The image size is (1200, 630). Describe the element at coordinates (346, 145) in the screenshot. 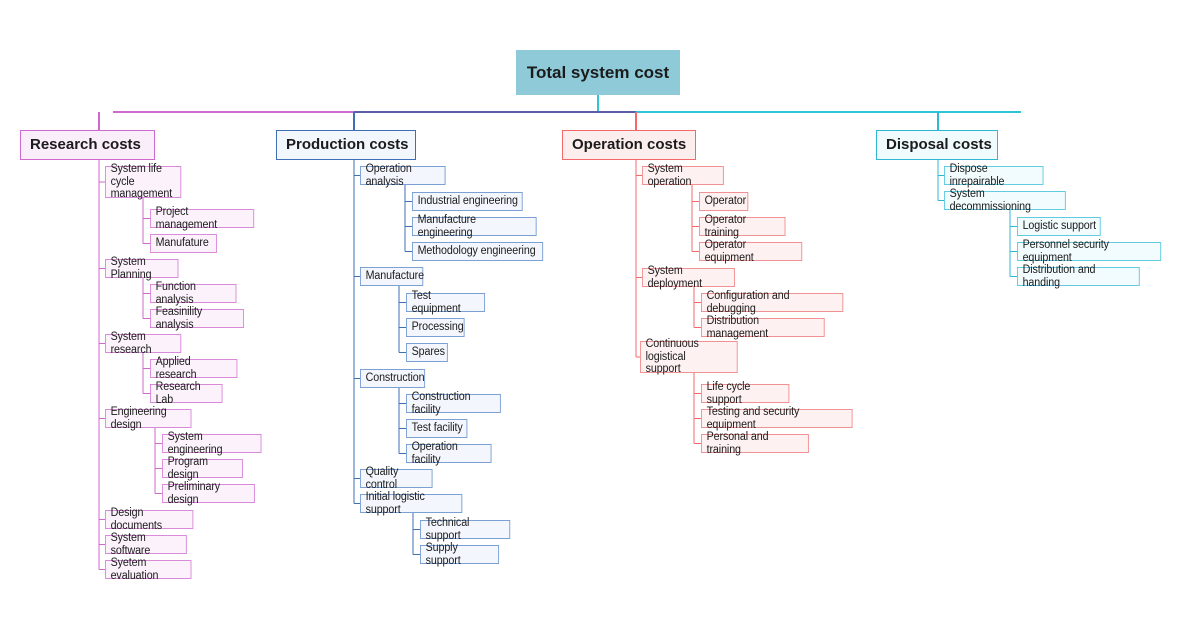

I see `branch-header-production: Production costs` at that location.